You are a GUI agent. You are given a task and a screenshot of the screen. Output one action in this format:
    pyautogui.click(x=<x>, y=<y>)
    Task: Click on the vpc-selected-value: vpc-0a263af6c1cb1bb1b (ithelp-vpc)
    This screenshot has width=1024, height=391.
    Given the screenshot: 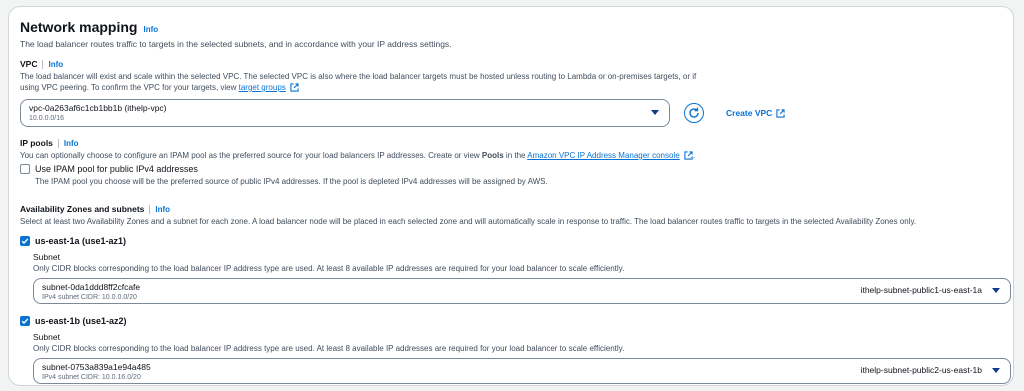 What is the action you would take?
    pyautogui.click(x=98, y=108)
    